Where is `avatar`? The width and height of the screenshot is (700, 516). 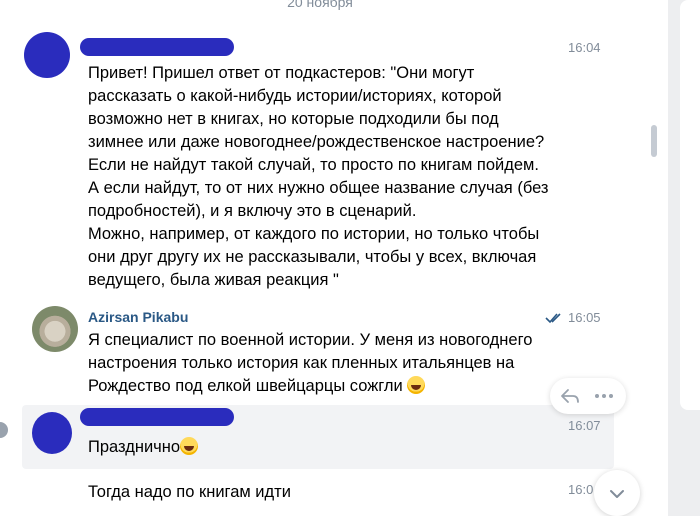
avatar is located at coordinates (55, 329).